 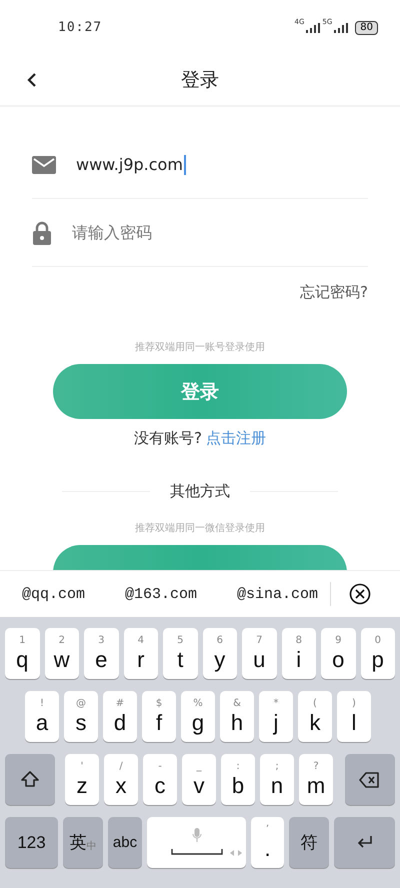 What do you see at coordinates (159, 723) in the screenshot?
I see `key-label: f` at bounding box center [159, 723].